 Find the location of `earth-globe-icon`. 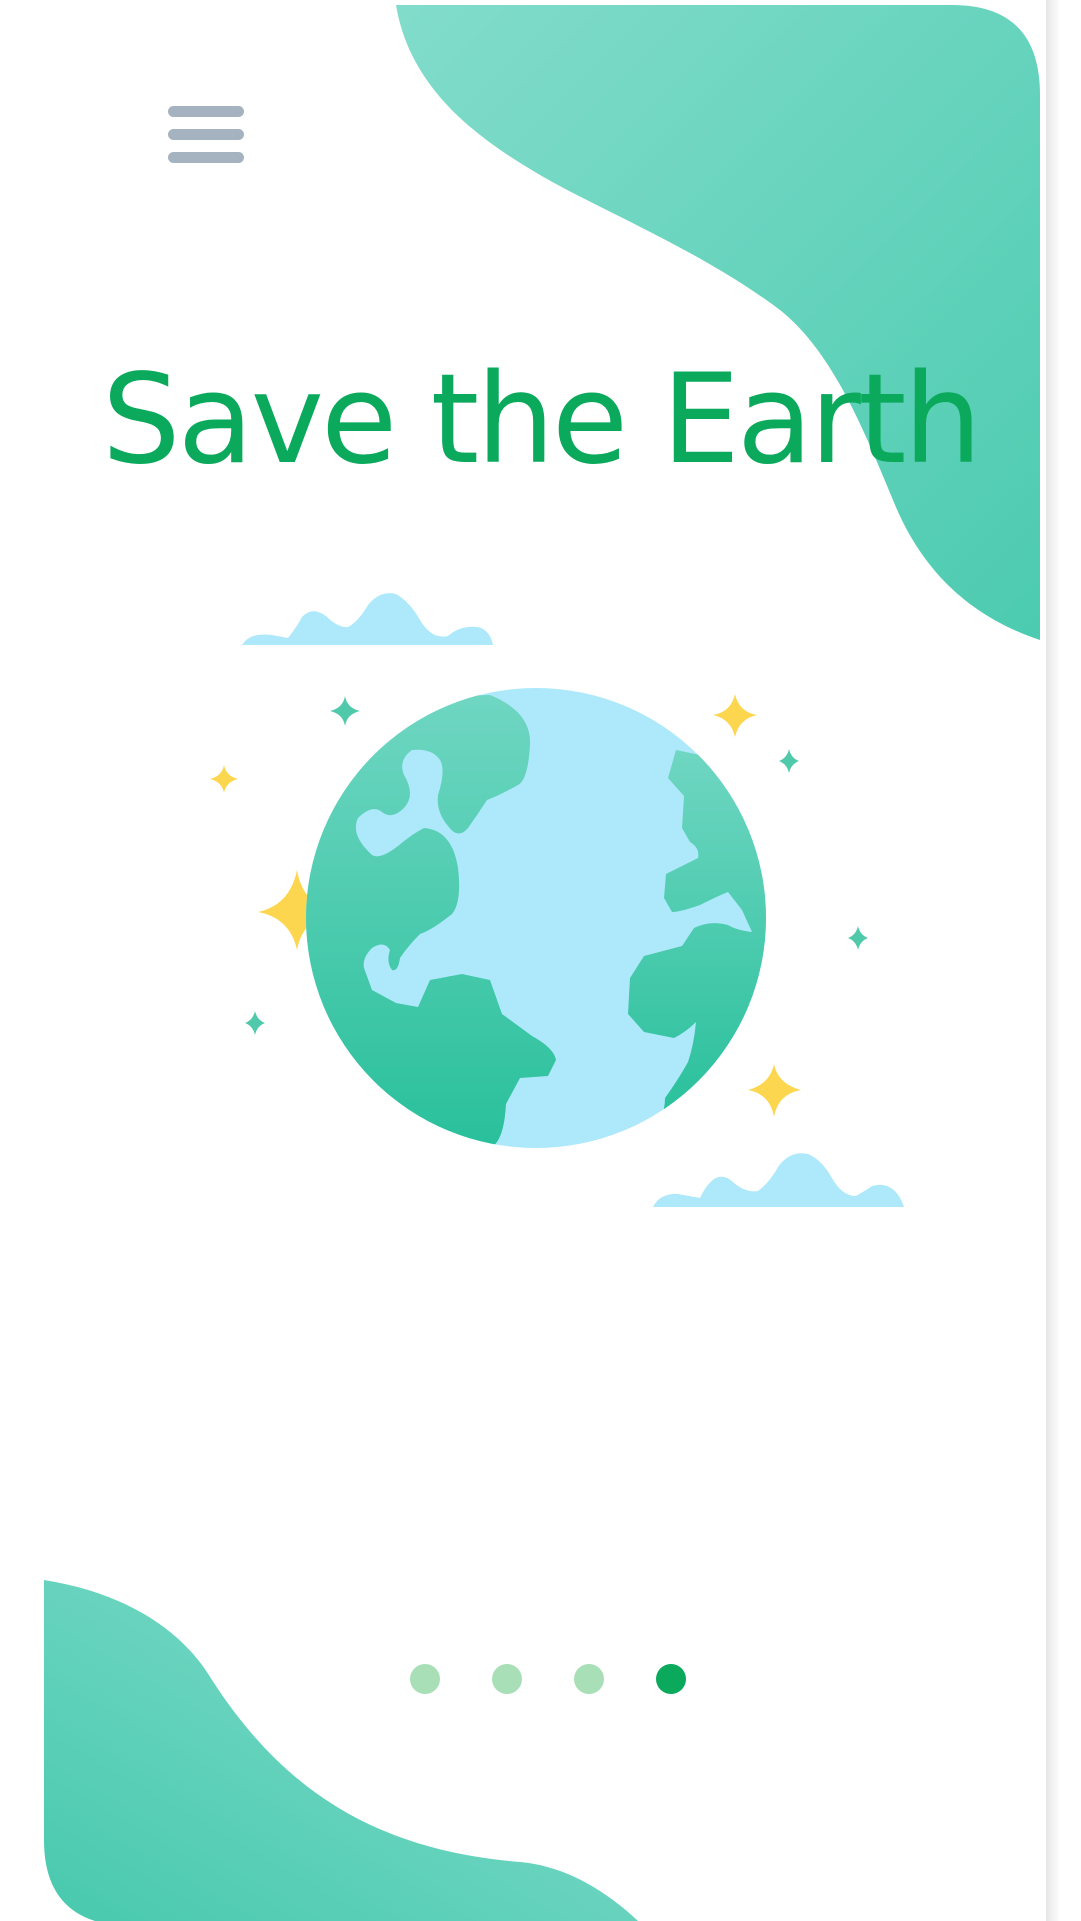

earth-globe-icon is located at coordinates (536, 918).